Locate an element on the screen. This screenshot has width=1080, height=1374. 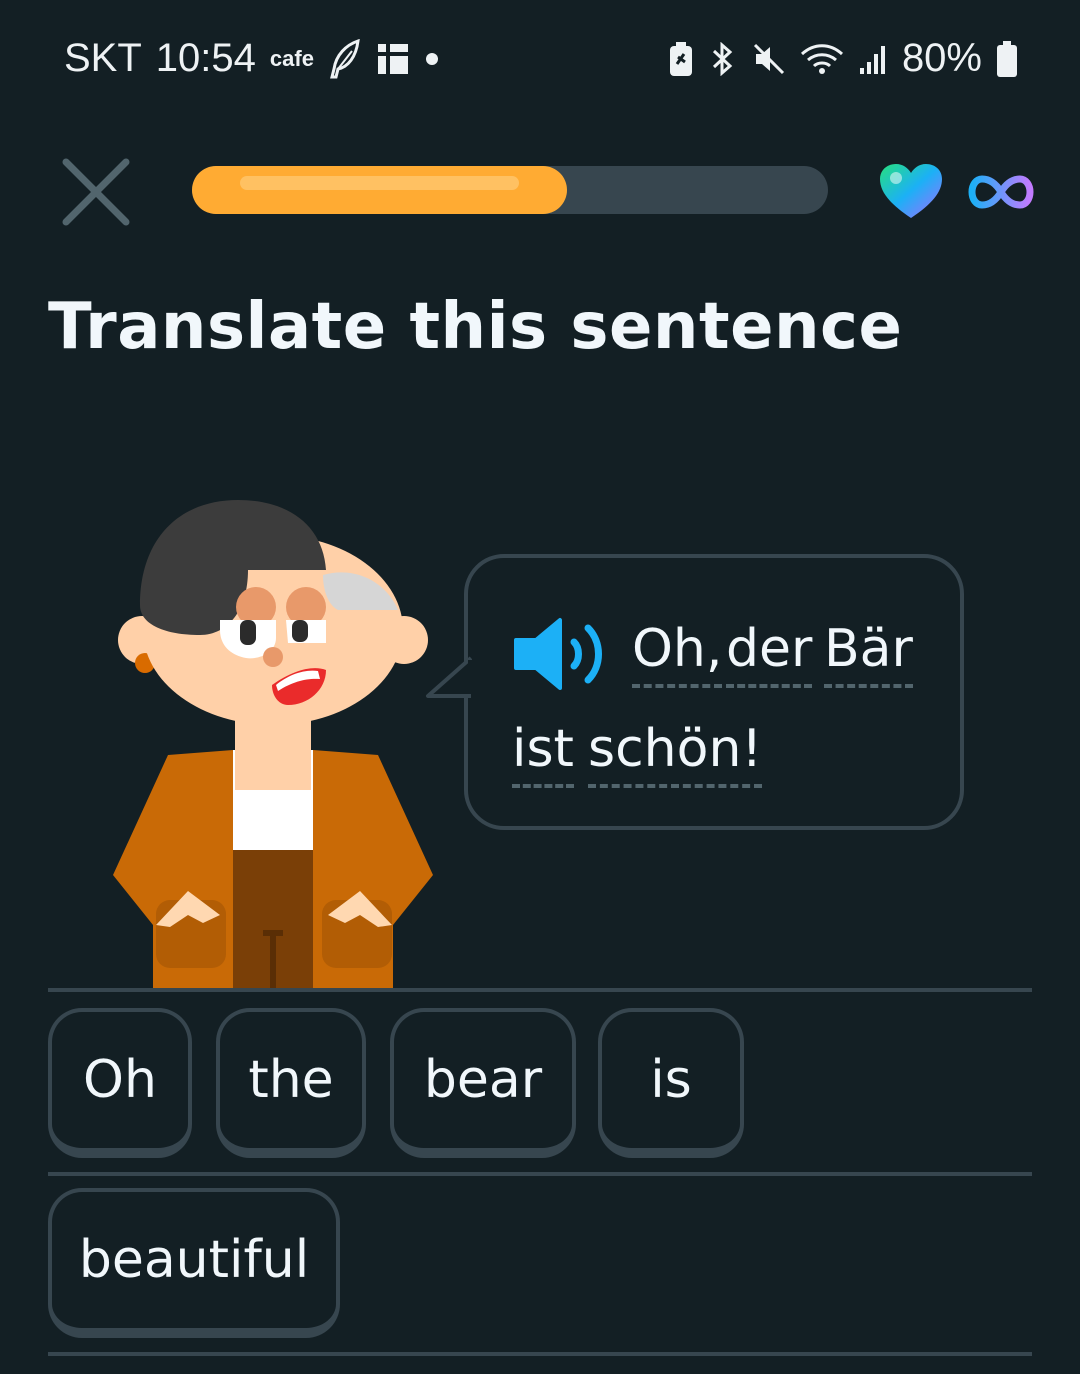
lesson-header is located at coordinates (540, 192).